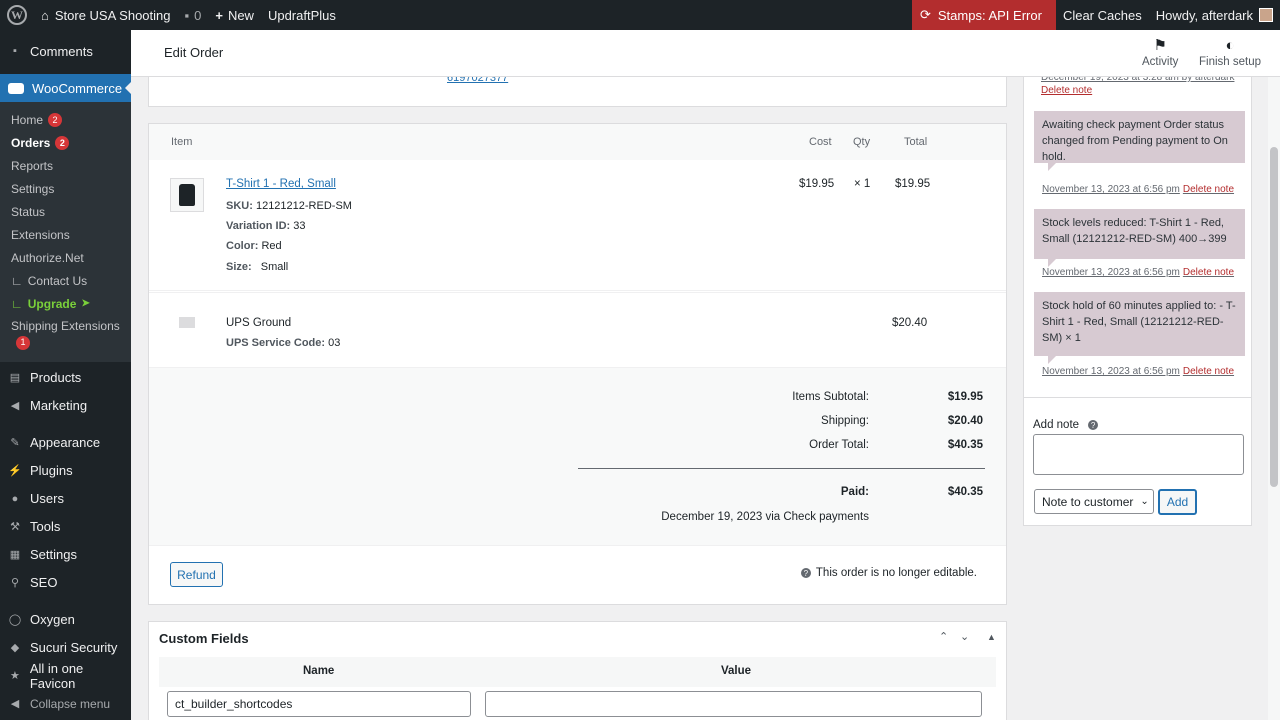  I want to click on item-qty: × 1, so click(862, 184).